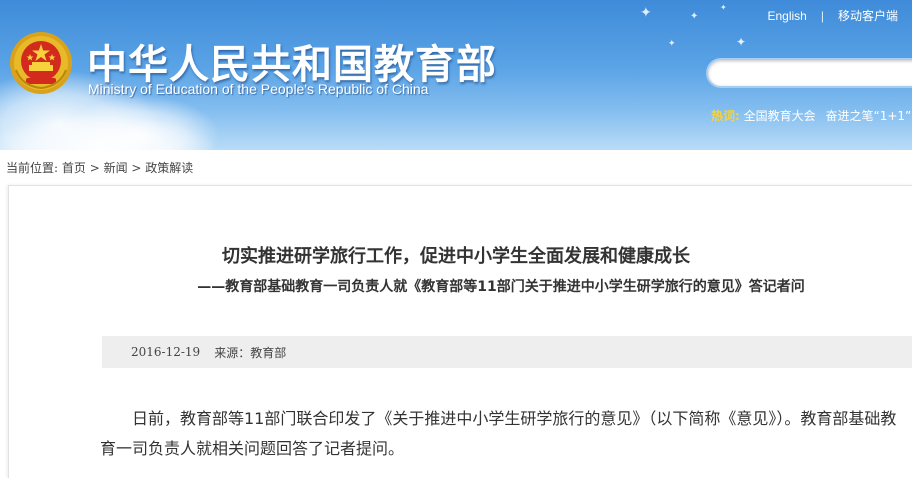  What do you see at coordinates (787, 16) in the screenshot?
I see `english-link: English` at bounding box center [787, 16].